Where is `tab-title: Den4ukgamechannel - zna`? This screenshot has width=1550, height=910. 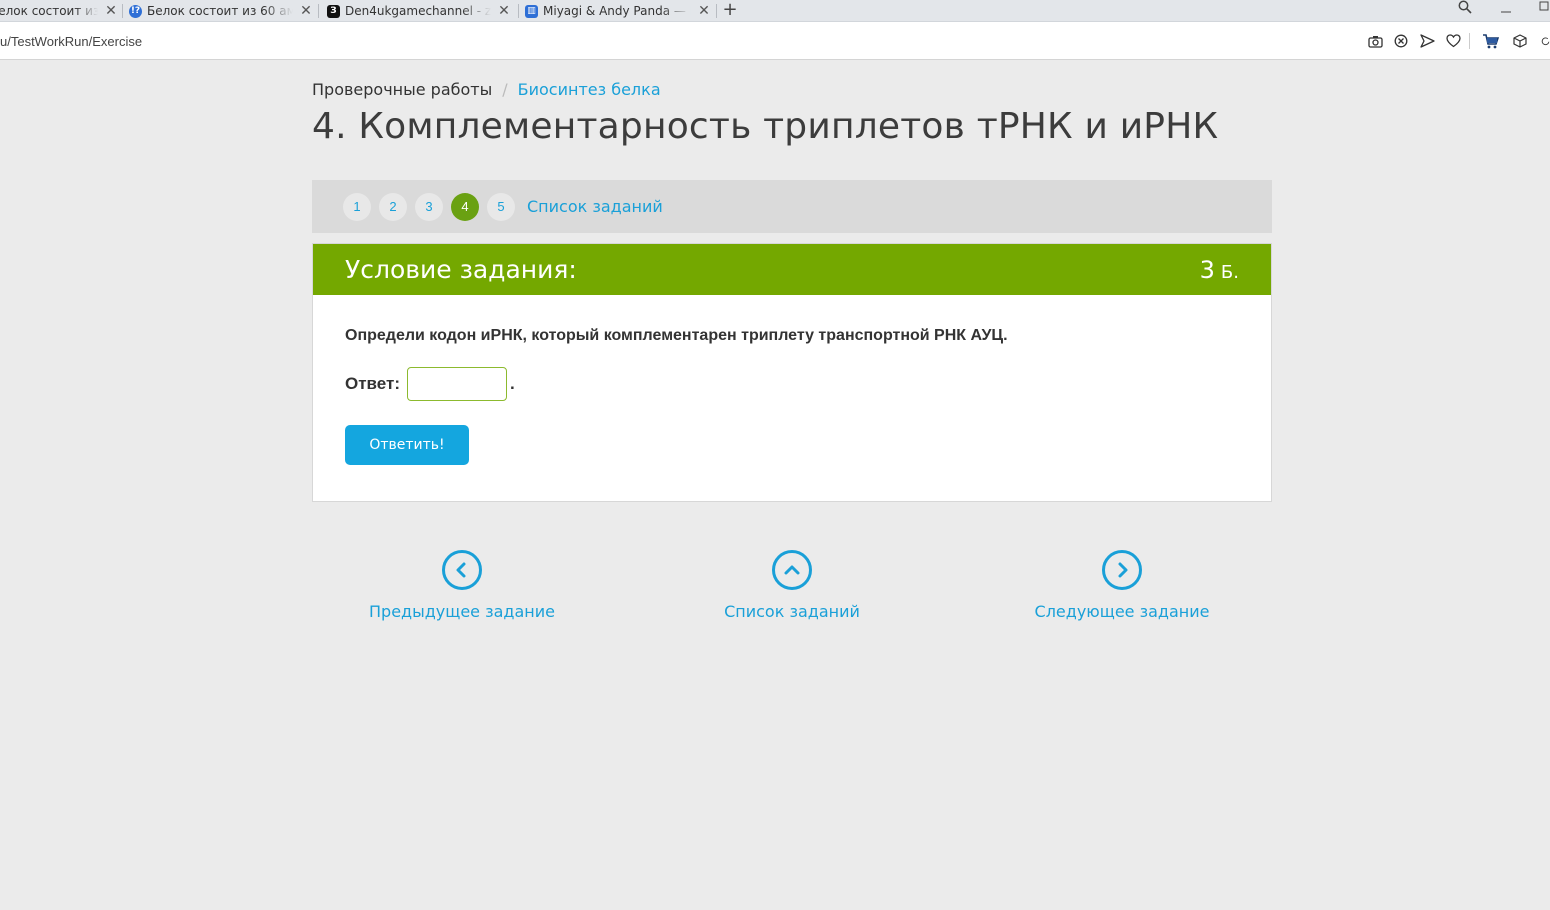
tab-title: Den4ukgamechannel - zna is located at coordinates (418, 11).